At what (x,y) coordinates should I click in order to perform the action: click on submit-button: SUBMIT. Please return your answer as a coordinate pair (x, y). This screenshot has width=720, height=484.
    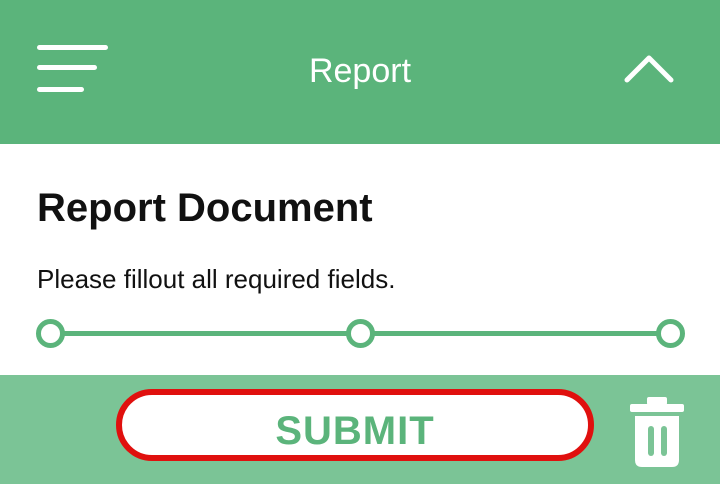
    Looking at the image, I should click on (355, 425).